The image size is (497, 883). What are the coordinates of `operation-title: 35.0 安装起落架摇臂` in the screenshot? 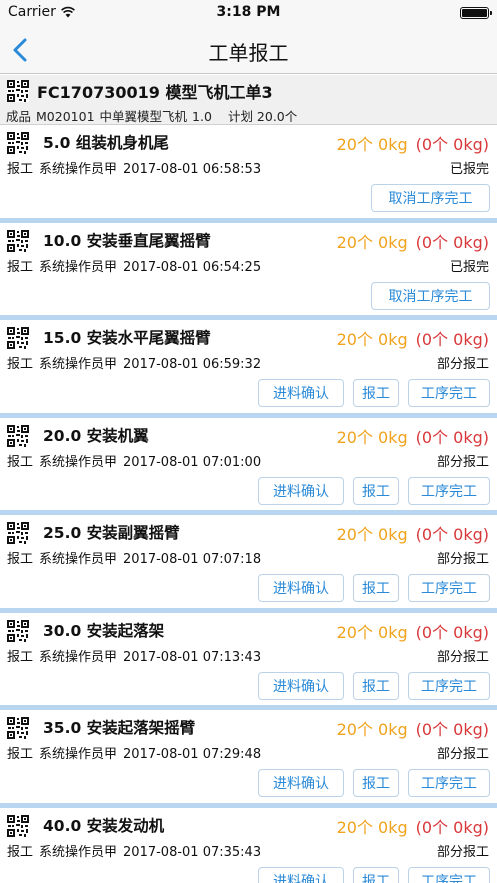 It's located at (119, 728).